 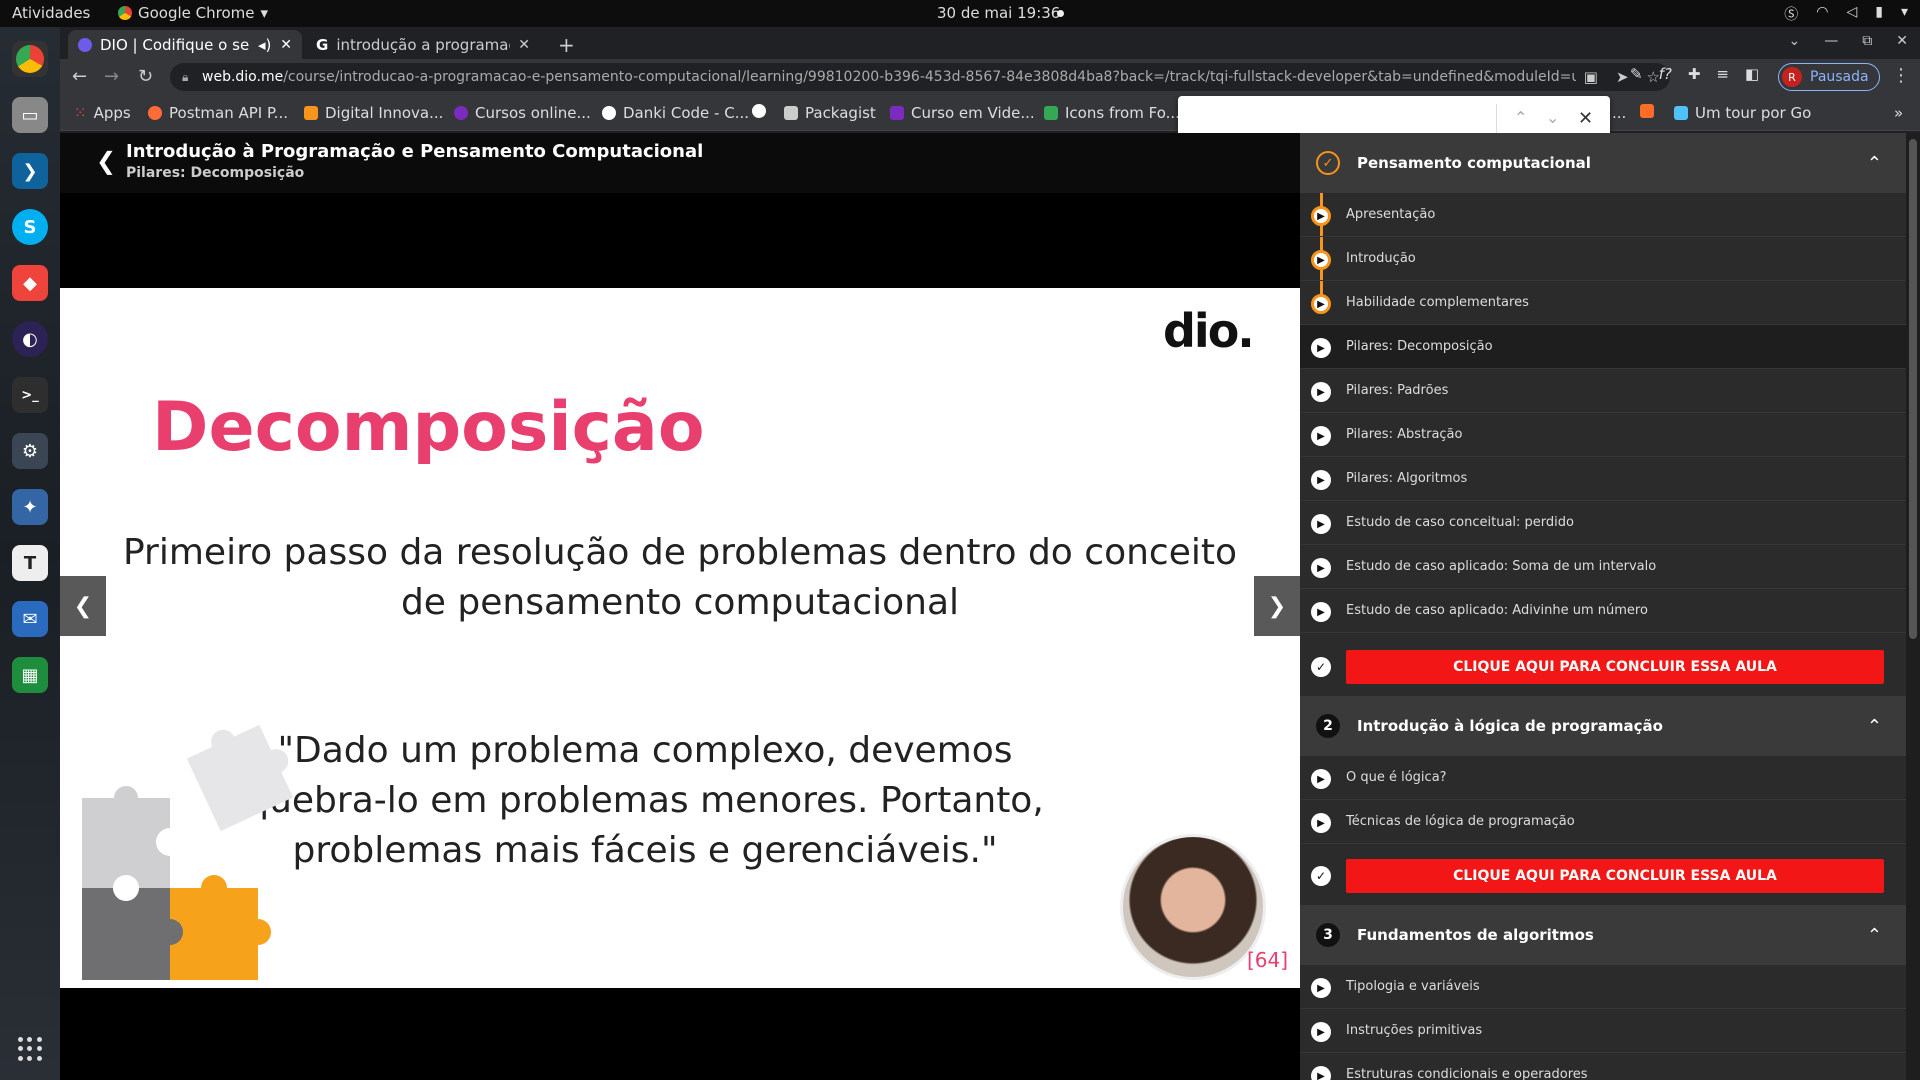 I want to click on next-slide-button: ❯, so click(x=1277, y=606).